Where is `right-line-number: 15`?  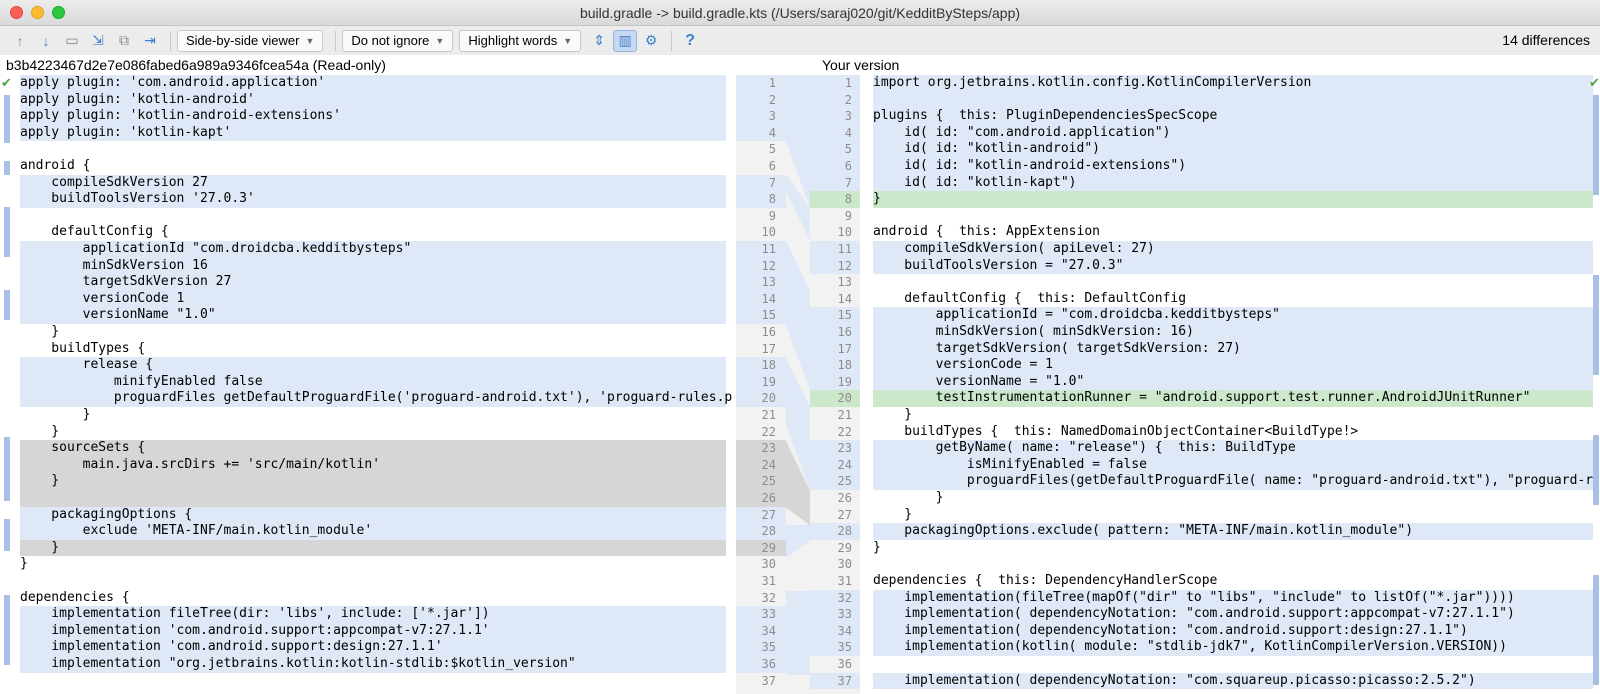 right-line-number: 15 is located at coordinates (844, 315).